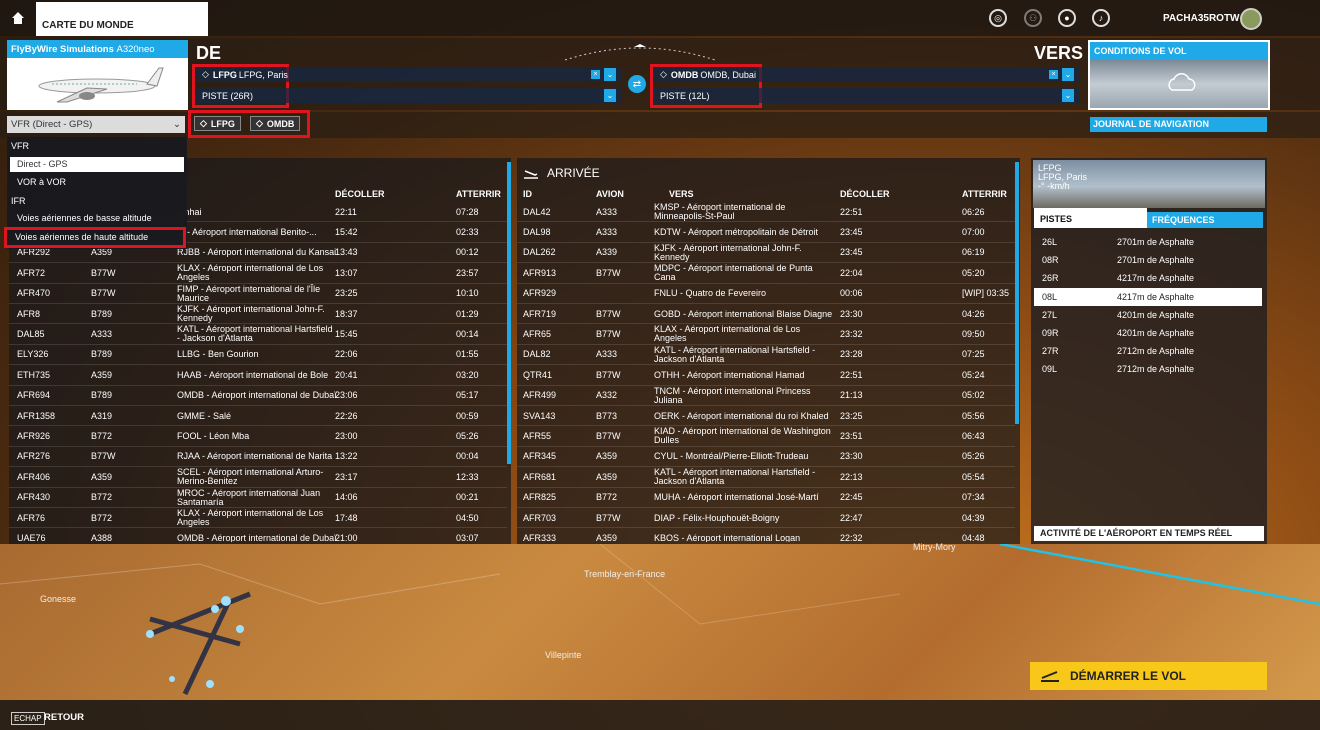  I want to click on runway-id: 08R, so click(1050, 260).